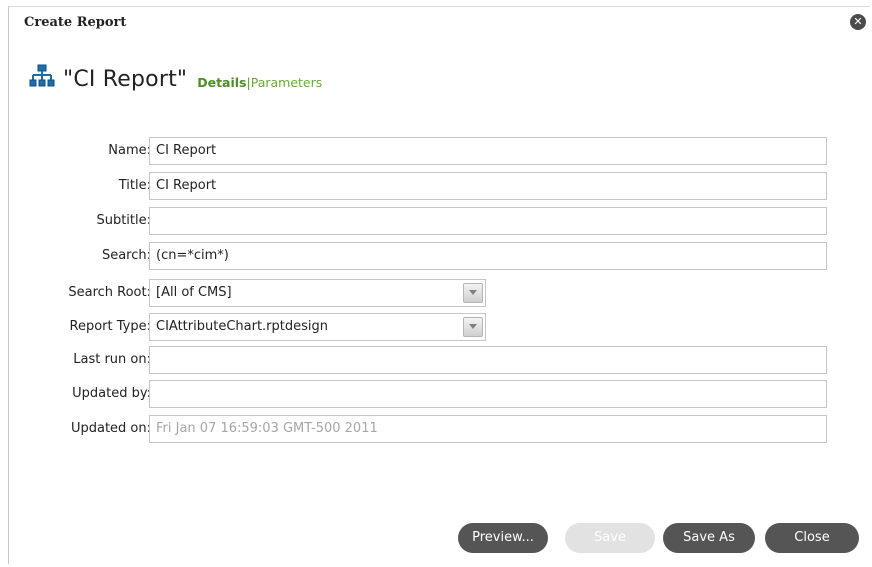  I want to click on subtitle-label: Subtitle:, so click(123, 220).